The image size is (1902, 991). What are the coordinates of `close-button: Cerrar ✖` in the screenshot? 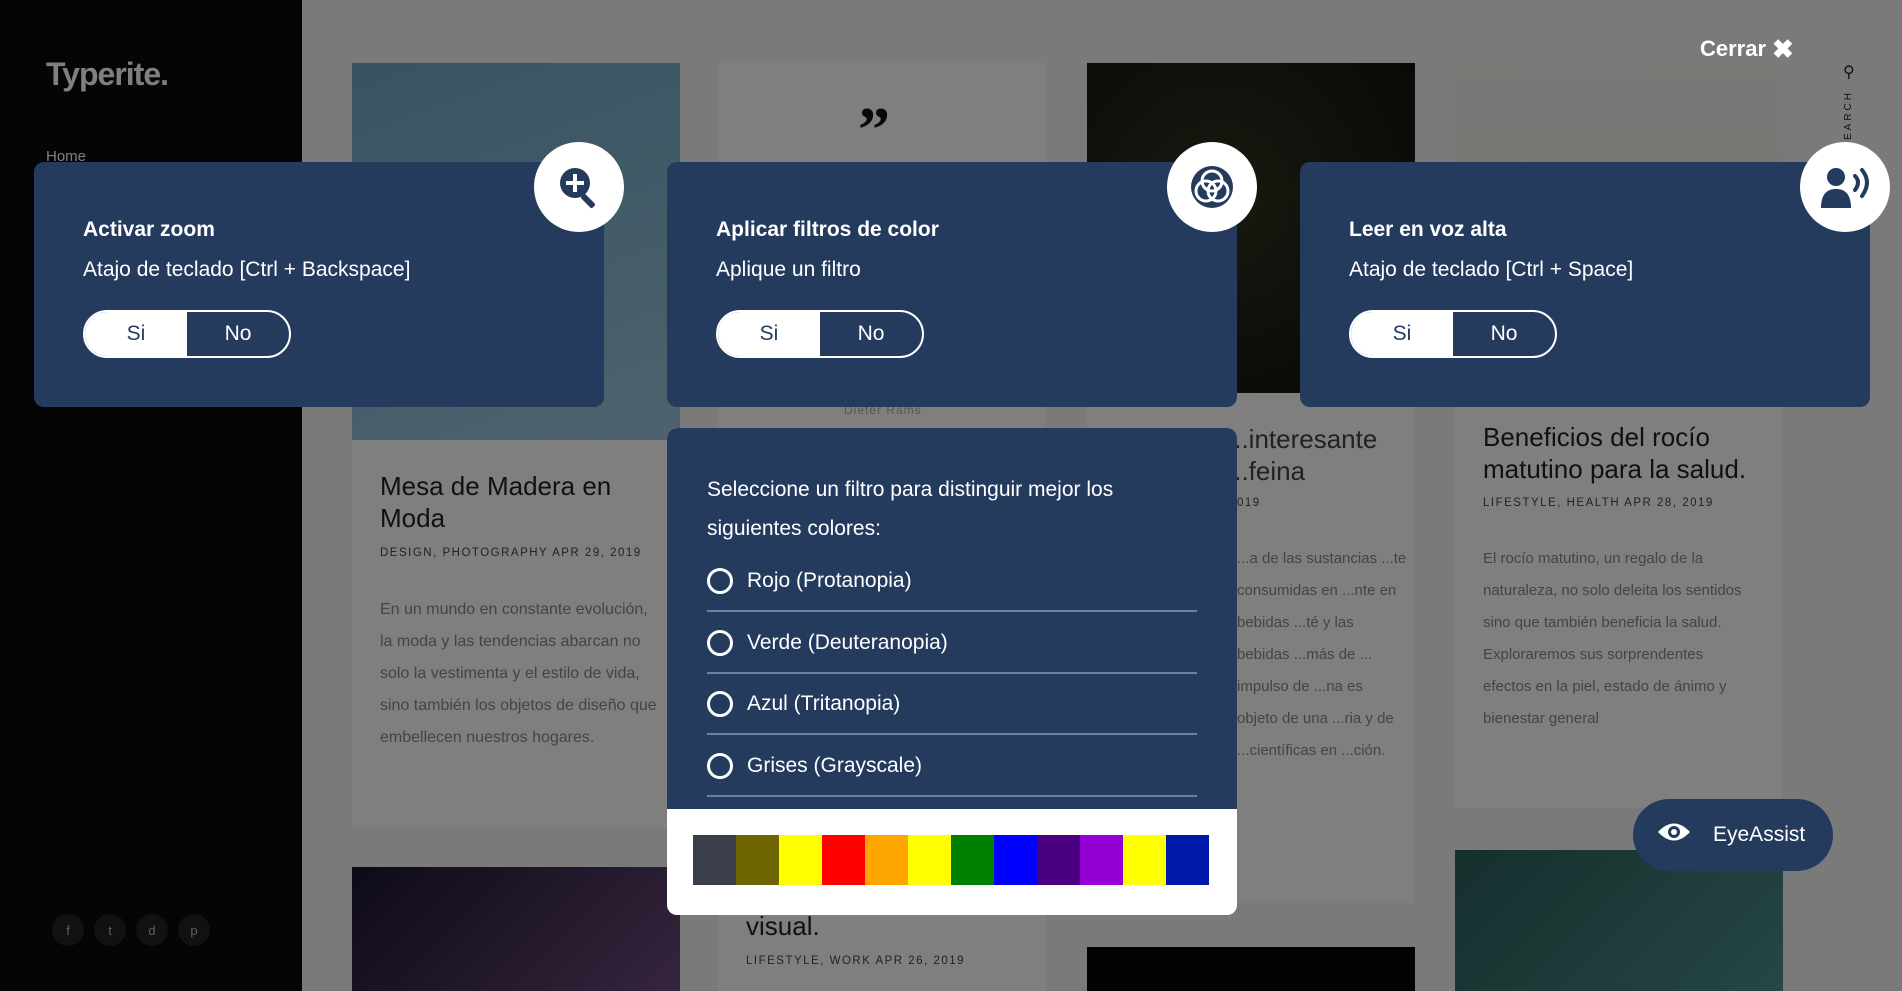 It's located at (1747, 49).